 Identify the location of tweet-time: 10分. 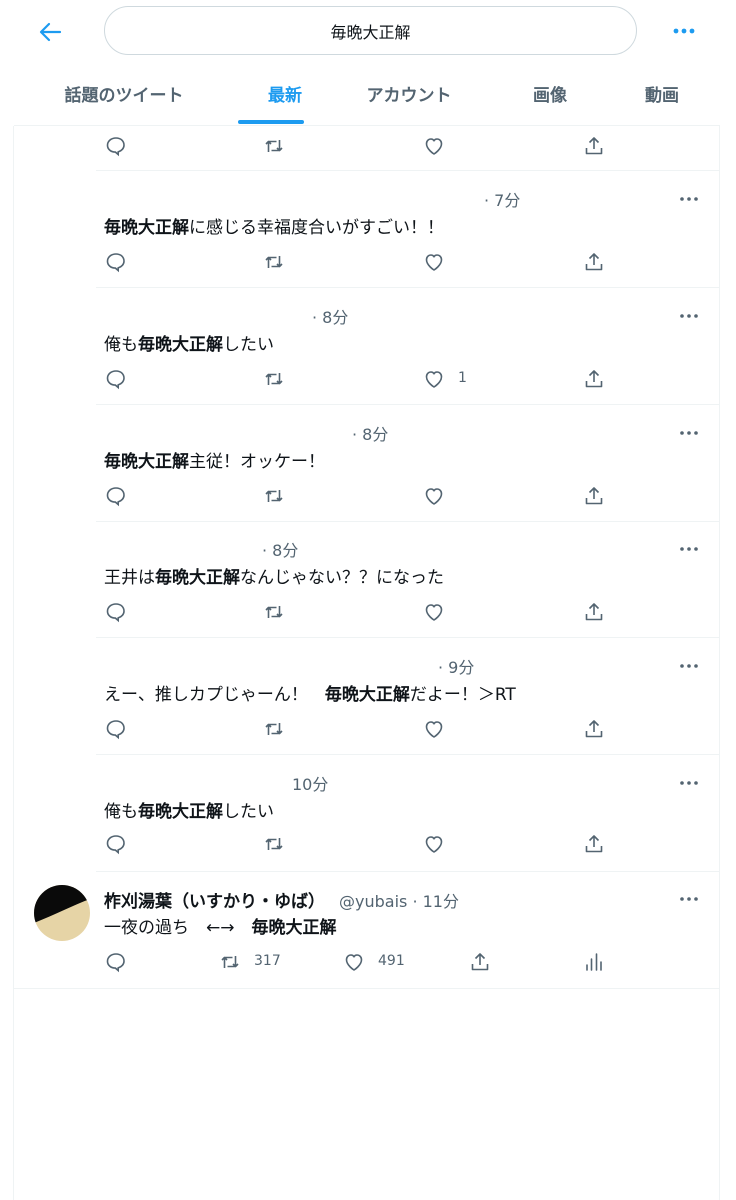
(310, 784).